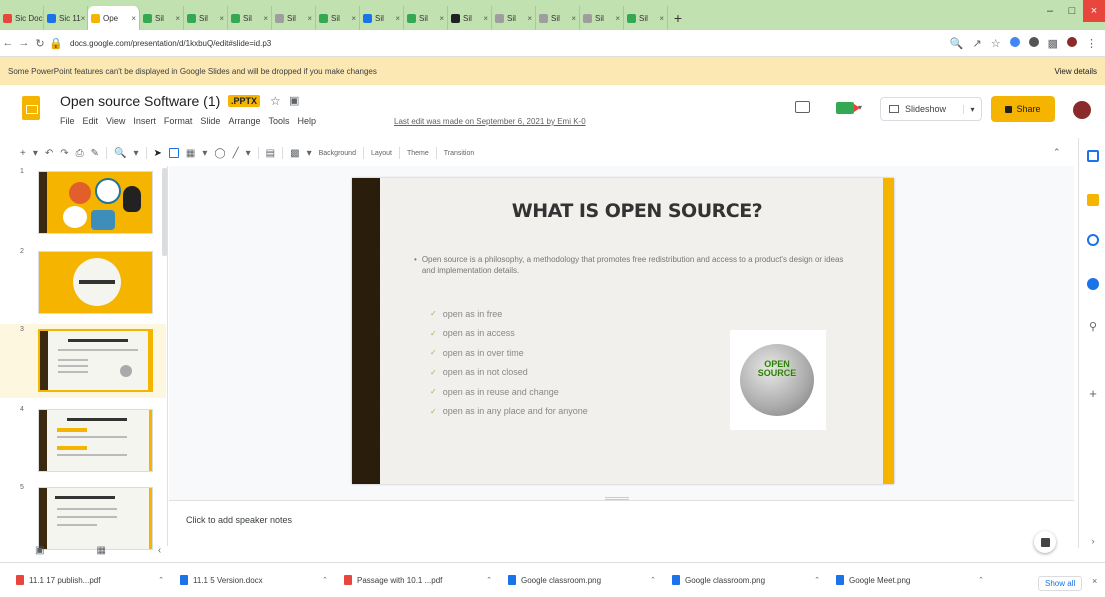 The width and height of the screenshot is (1105, 597). I want to click on extensions-puzzle-icon: ▩, so click(1053, 43).